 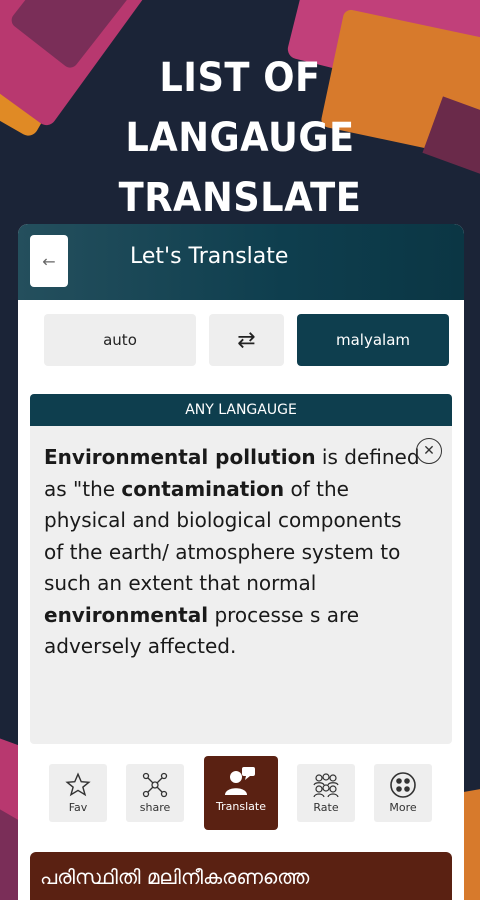 I want to click on rate-label: Rate, so click(x=326, y=807).